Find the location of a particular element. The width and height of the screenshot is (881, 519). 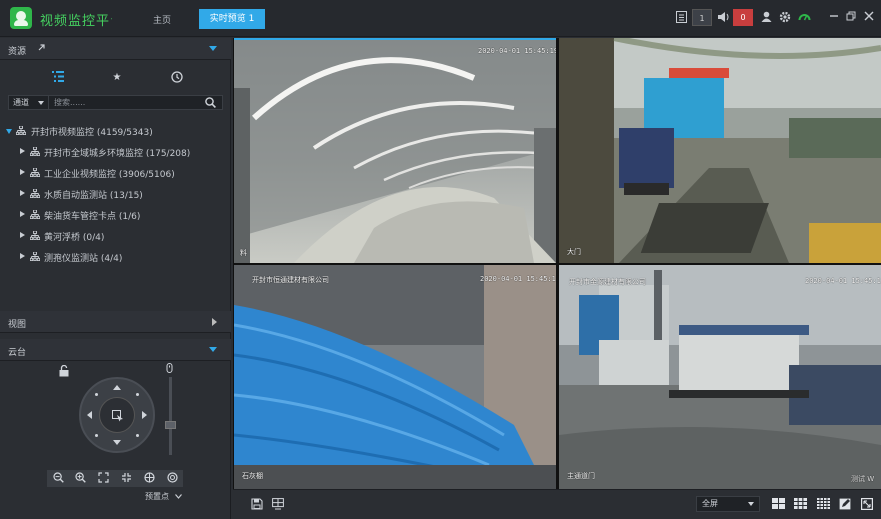

ptz-down-icon is located at coordinates (117, 442).